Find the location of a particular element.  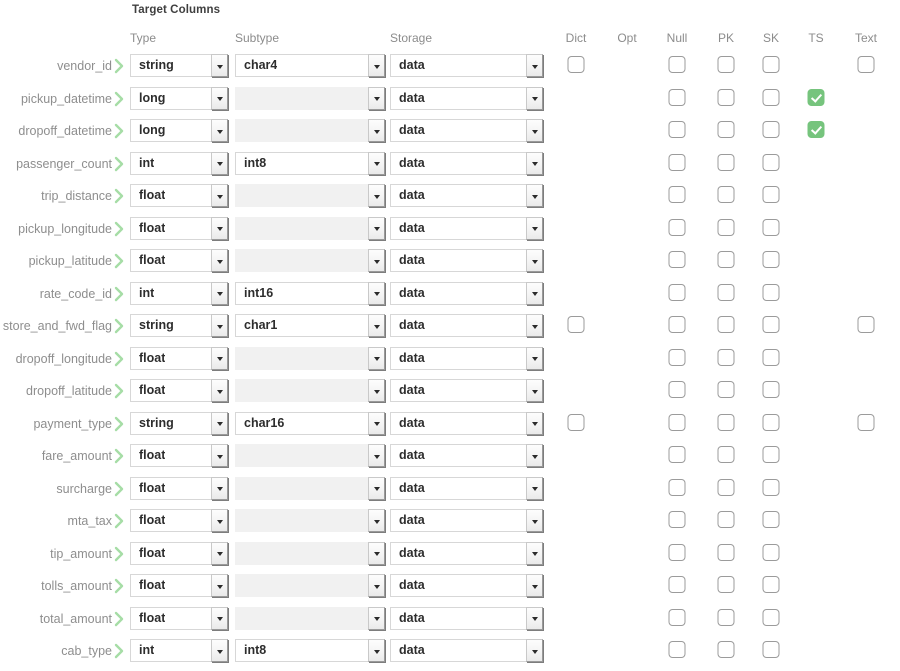

subtype-select: char4 is located at coordinates (310, 65).